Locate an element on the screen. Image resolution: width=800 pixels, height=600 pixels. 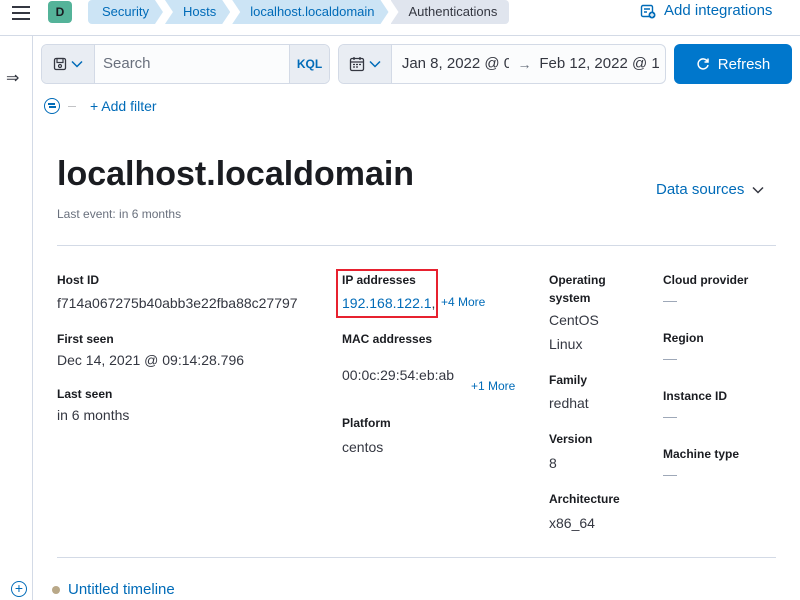
last-event-text: Last event: in 6 months is located at coordinates (119, 214).